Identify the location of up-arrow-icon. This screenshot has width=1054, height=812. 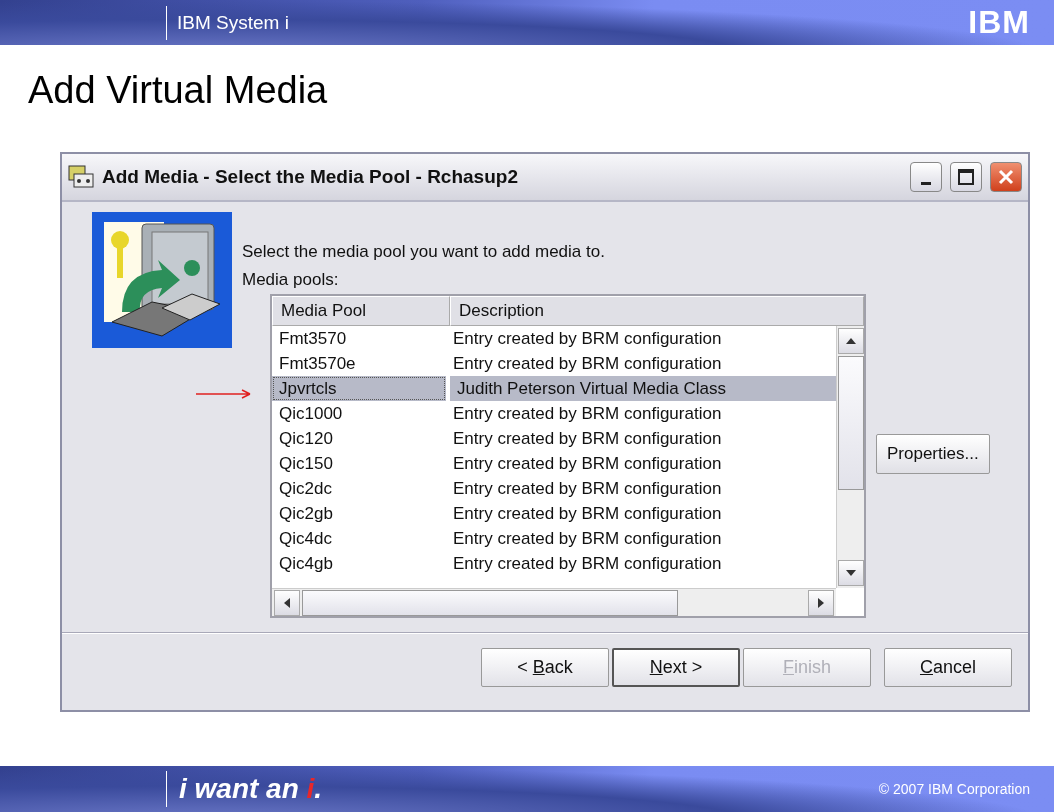
(850, 341).